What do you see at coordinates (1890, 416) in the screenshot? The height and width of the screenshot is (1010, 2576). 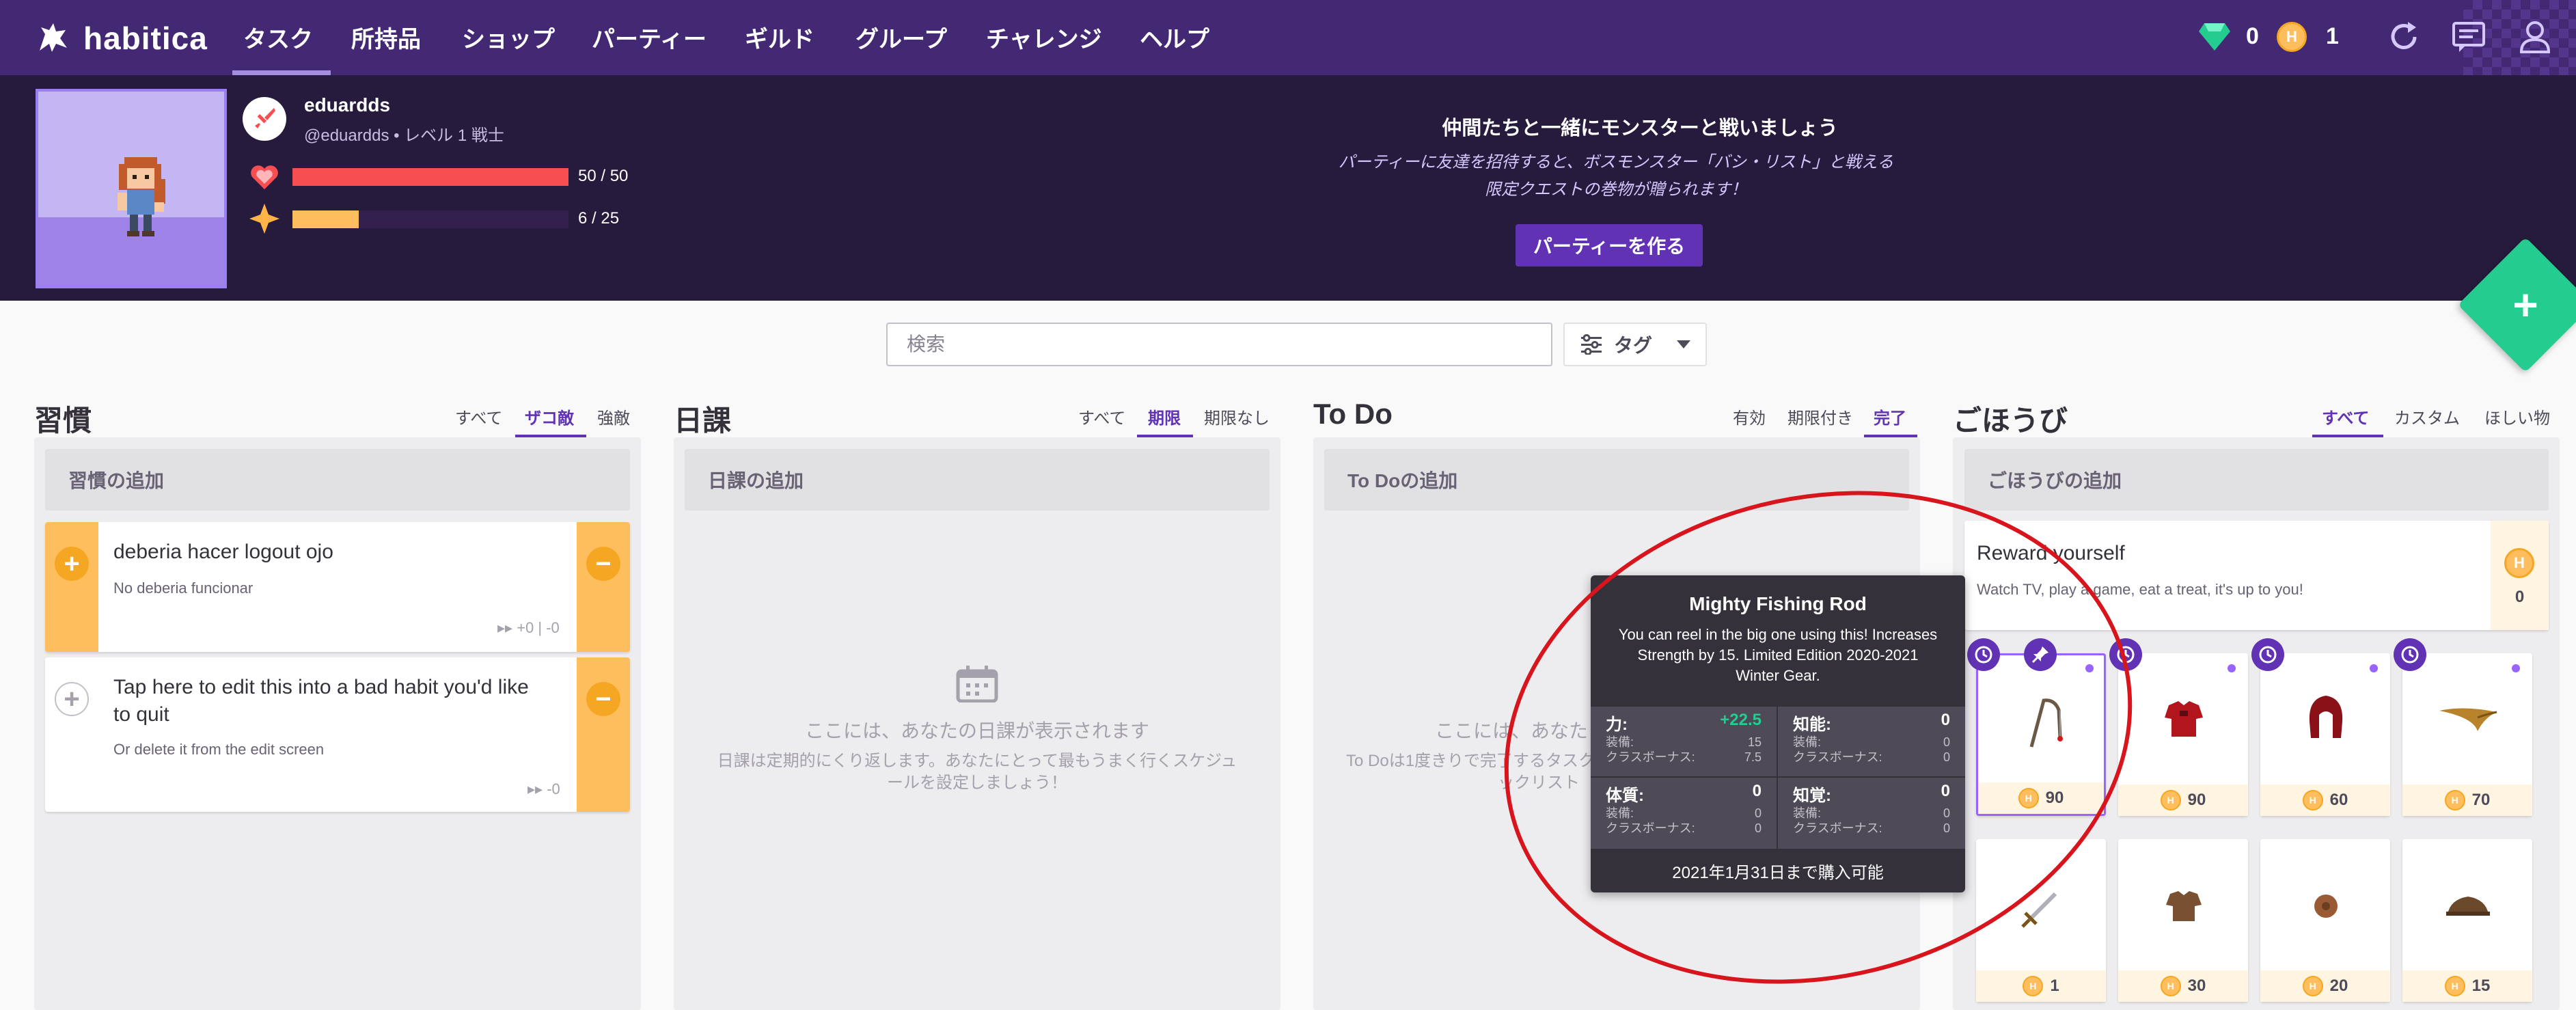 I see `todos-filter-completed: 完了` at bounding box center [1890, 416].